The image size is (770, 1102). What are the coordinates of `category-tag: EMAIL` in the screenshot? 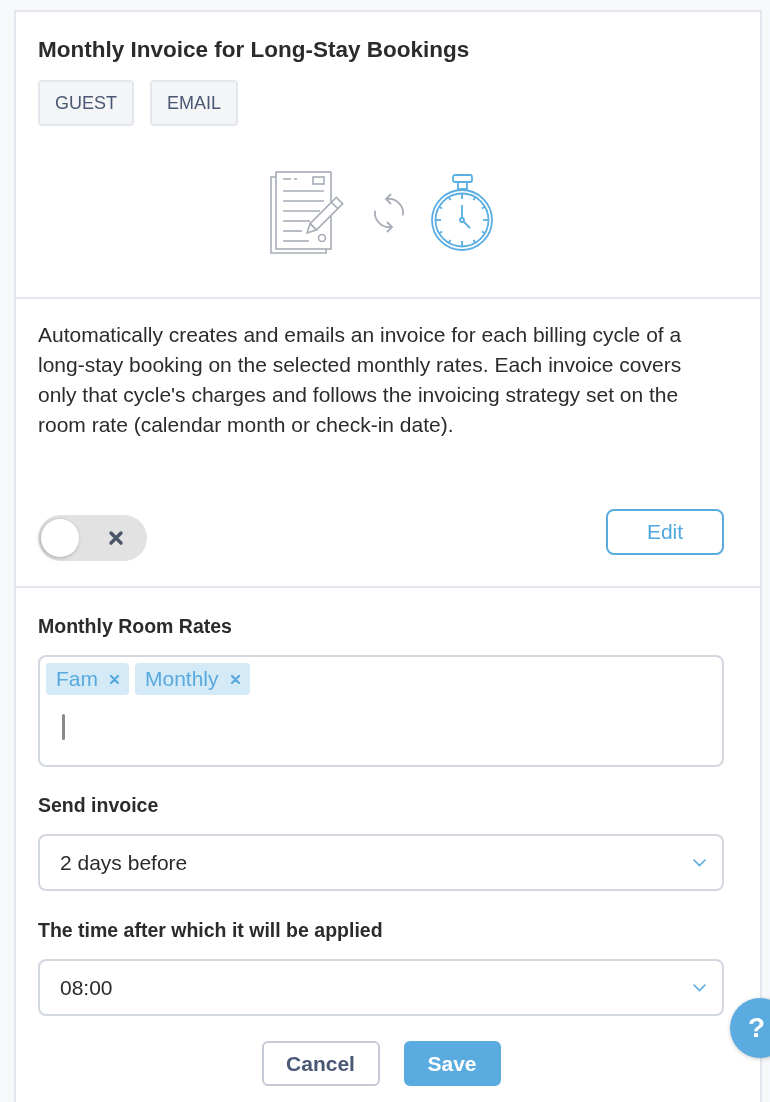 It's located at (194, 103).